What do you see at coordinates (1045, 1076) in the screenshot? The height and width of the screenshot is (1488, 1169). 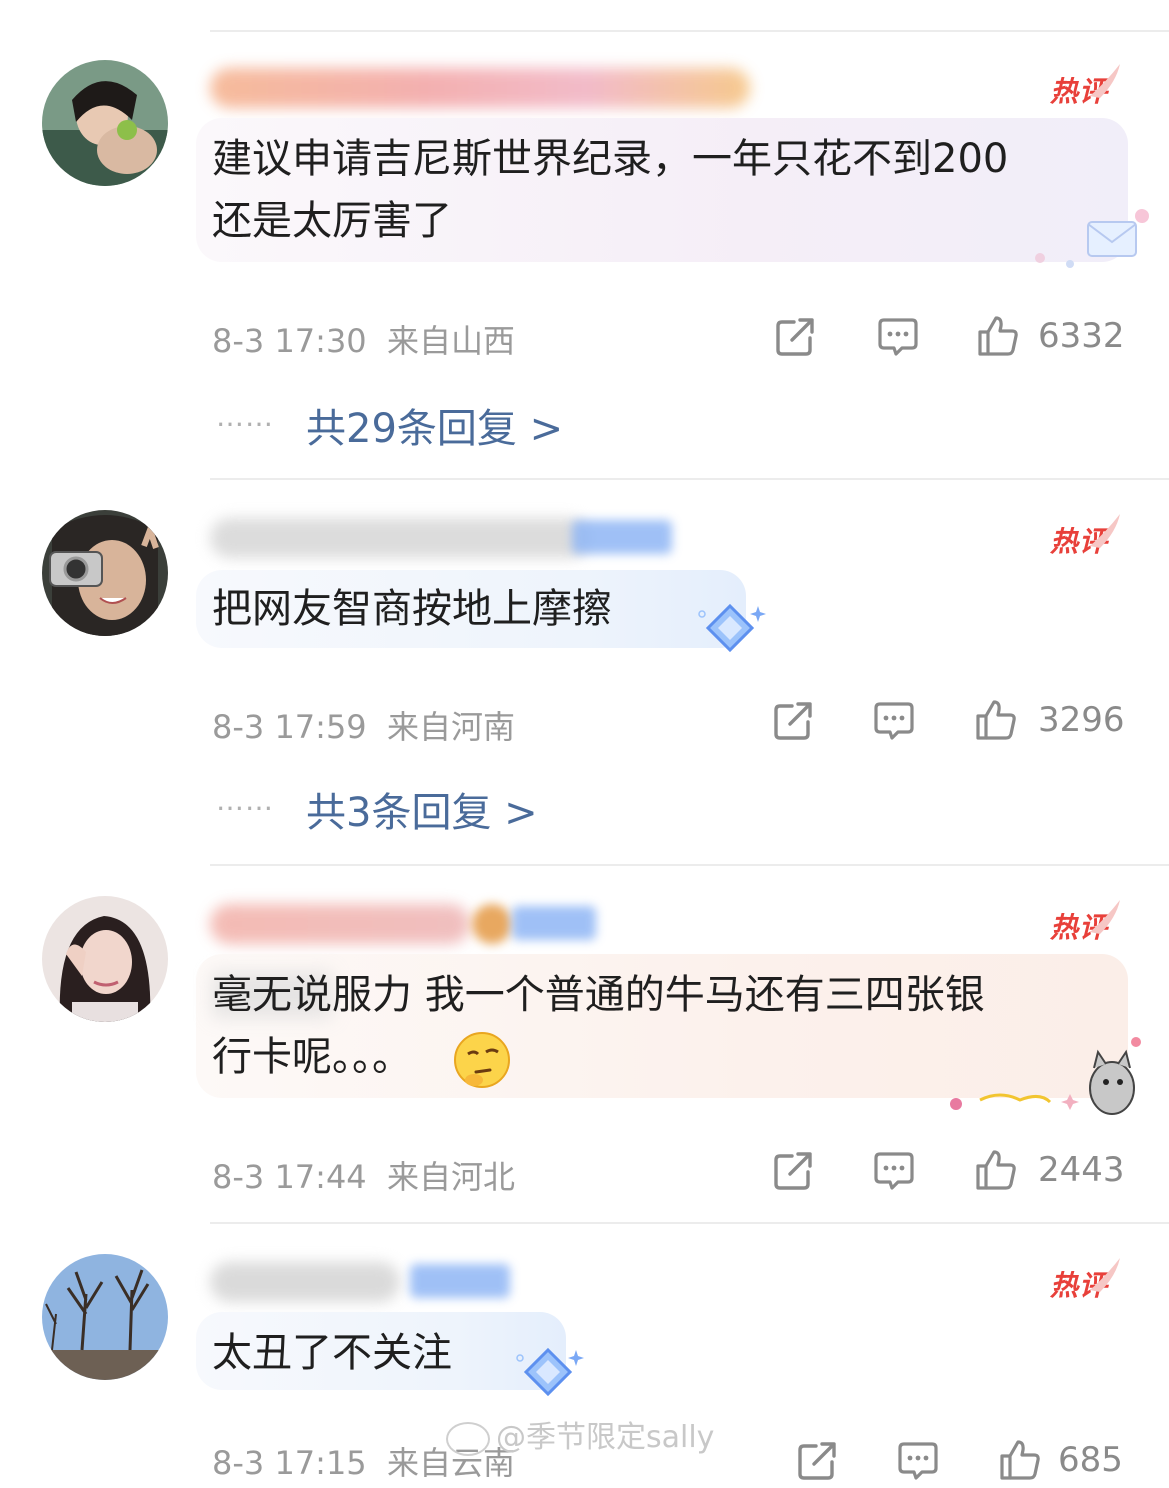 I see `cat-sticker-icon` at bounding box center [1045, 1076].